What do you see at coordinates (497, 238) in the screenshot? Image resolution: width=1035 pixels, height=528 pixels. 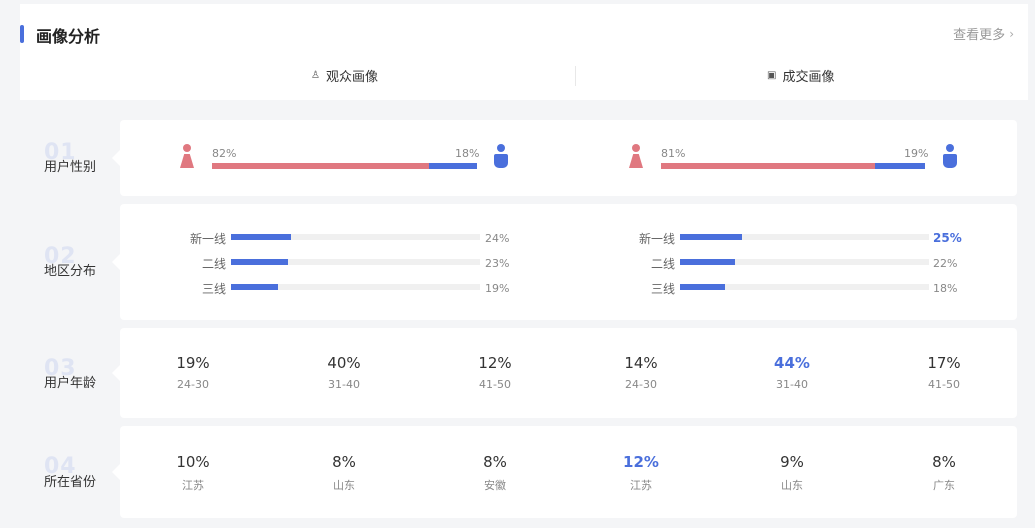 I see `region-value: 24%` at bounding box center [497, 238].